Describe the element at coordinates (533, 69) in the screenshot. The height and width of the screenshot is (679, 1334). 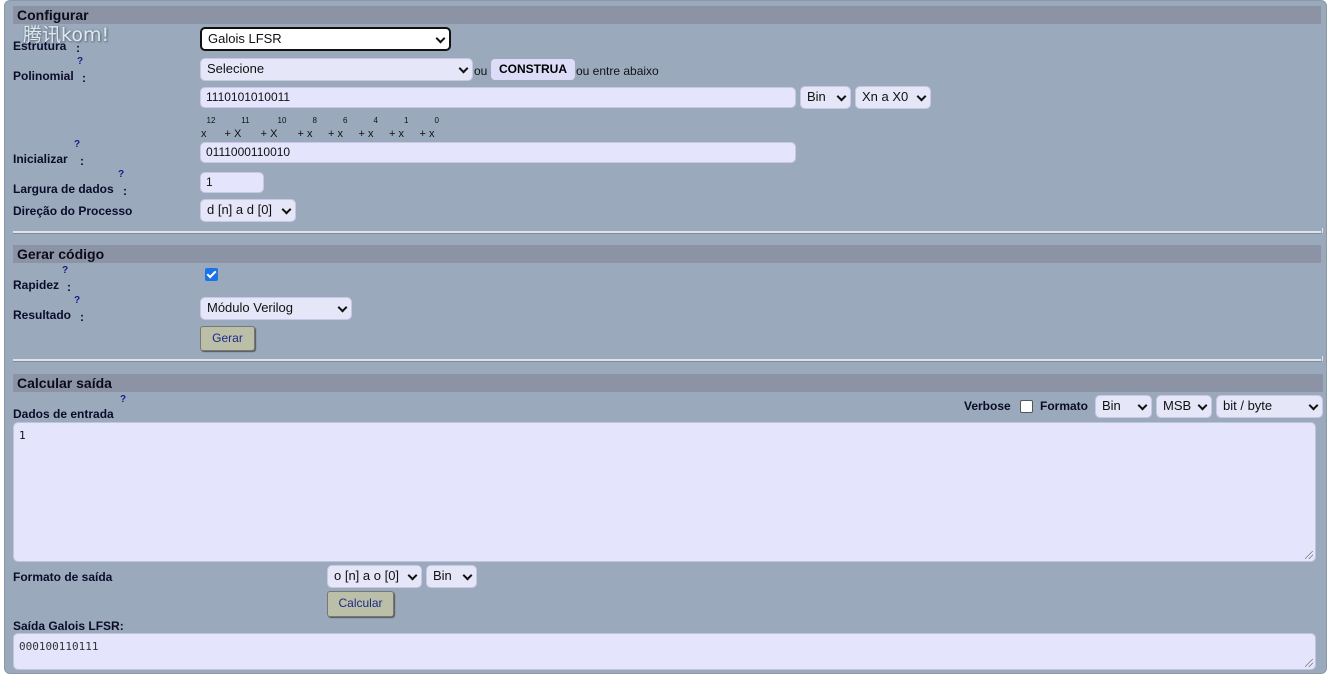
I see `construa-button: CONSTRUA` at that location.